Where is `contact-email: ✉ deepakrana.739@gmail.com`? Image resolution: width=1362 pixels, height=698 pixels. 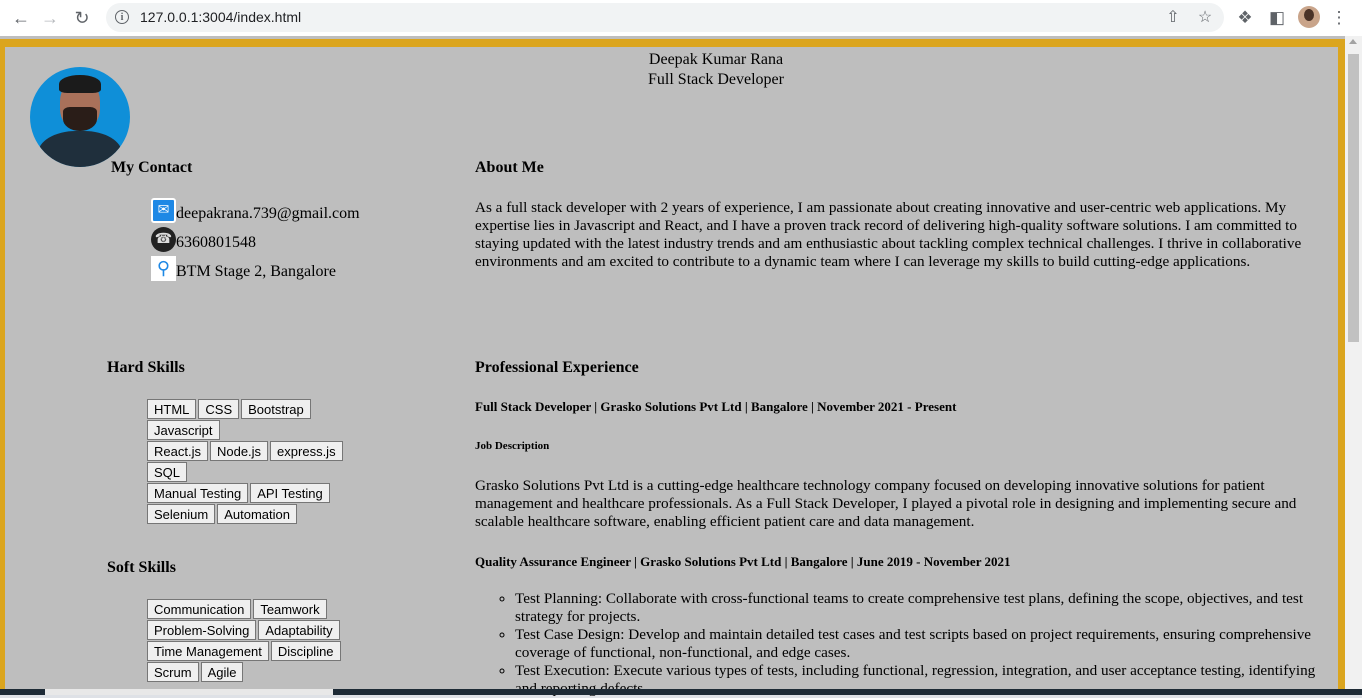
contact-email: ✉ deepakrana.739@gmail.com is located at coordinates (255, 210).